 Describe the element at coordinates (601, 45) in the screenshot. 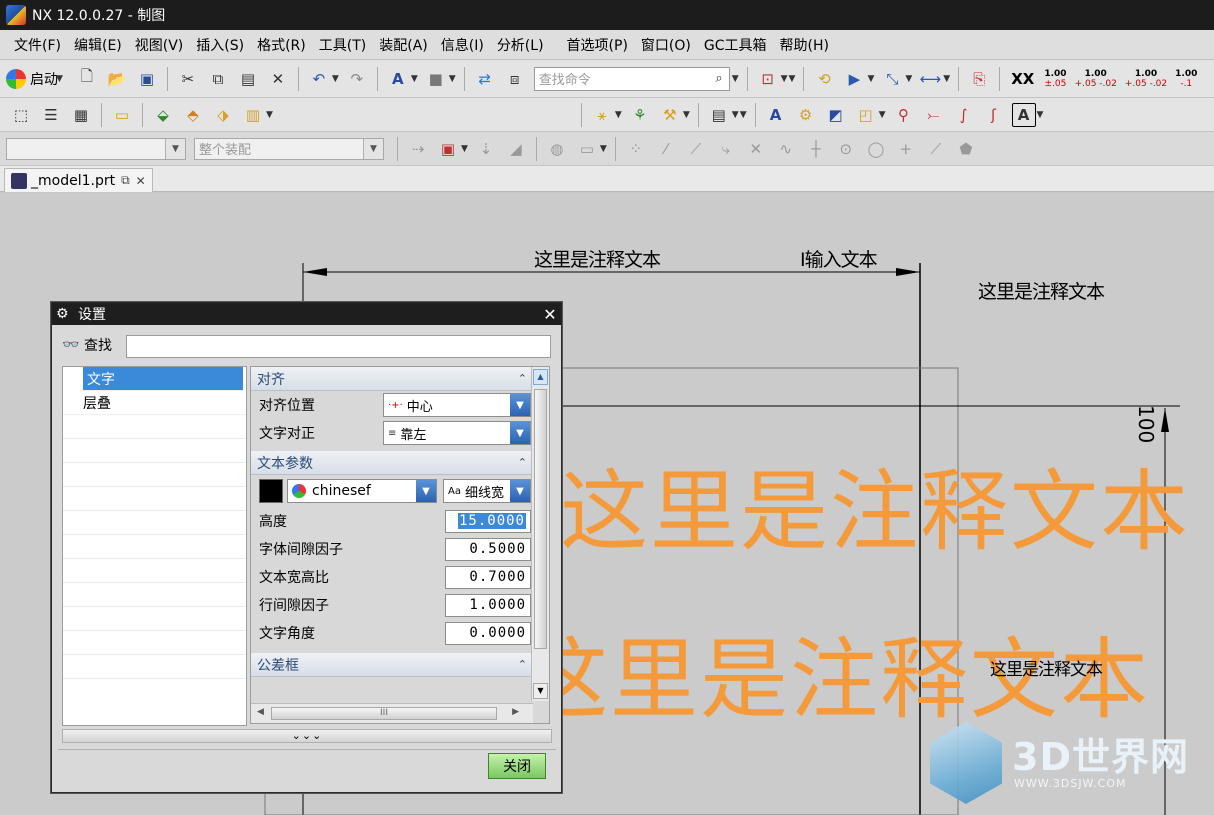

I see `menu-preferences: 首选项(P)` at that location.